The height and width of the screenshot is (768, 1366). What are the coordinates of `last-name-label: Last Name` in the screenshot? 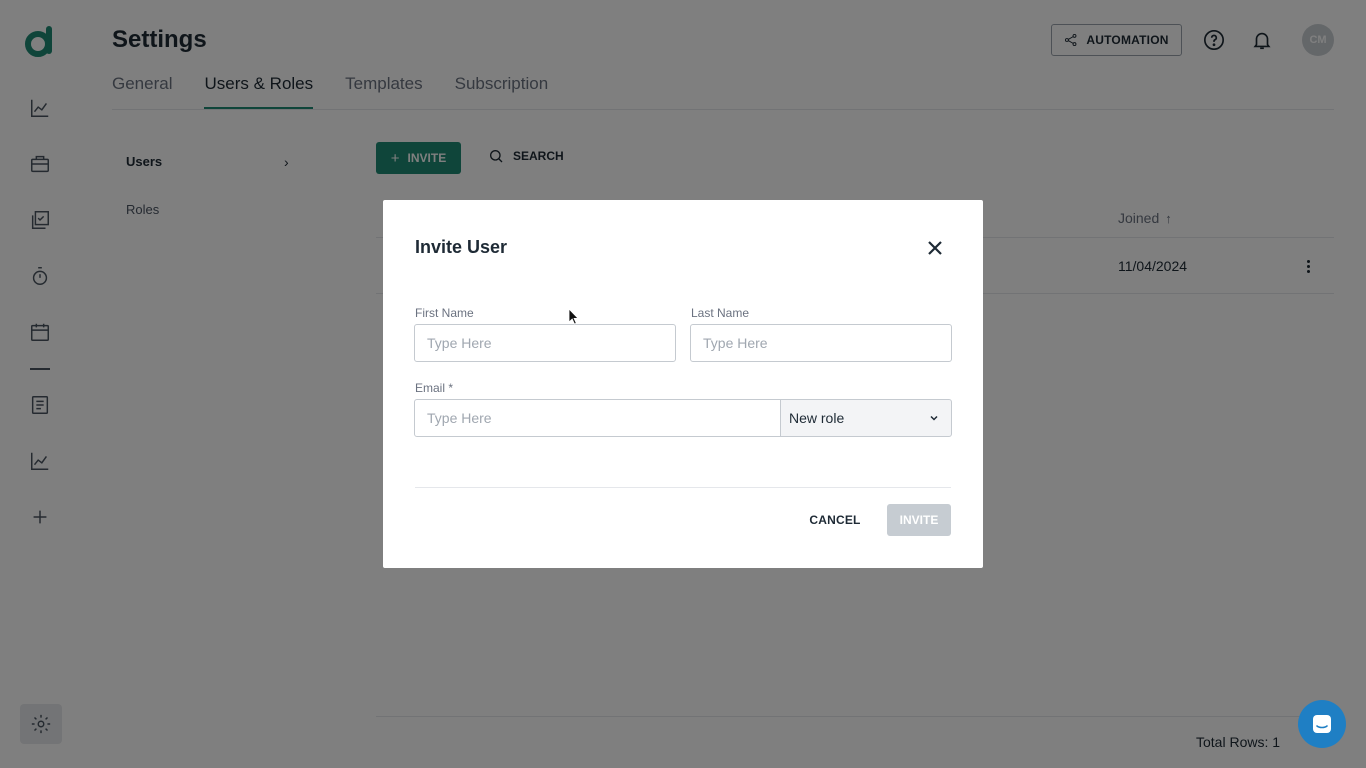 It's located at (720, 313).